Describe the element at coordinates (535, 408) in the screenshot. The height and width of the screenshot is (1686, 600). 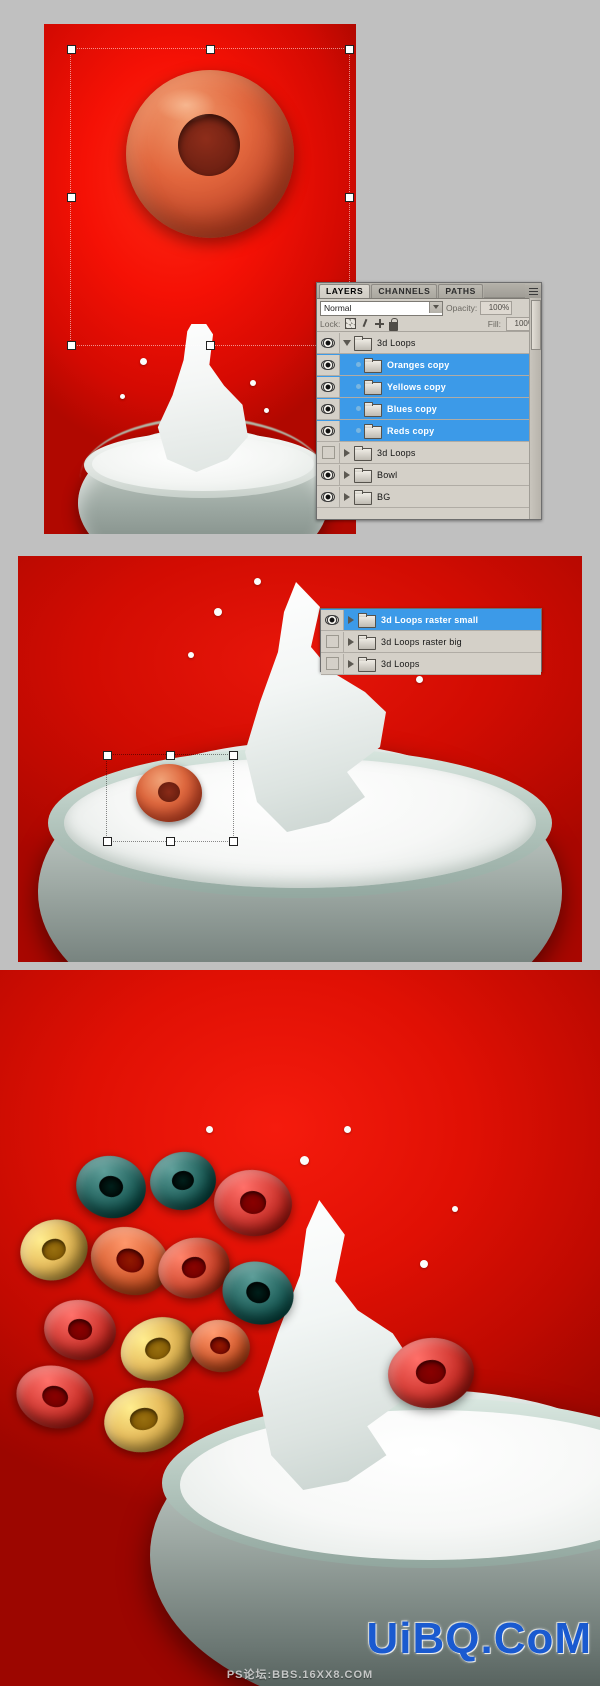
I see `layers-scrollbar` at that location.